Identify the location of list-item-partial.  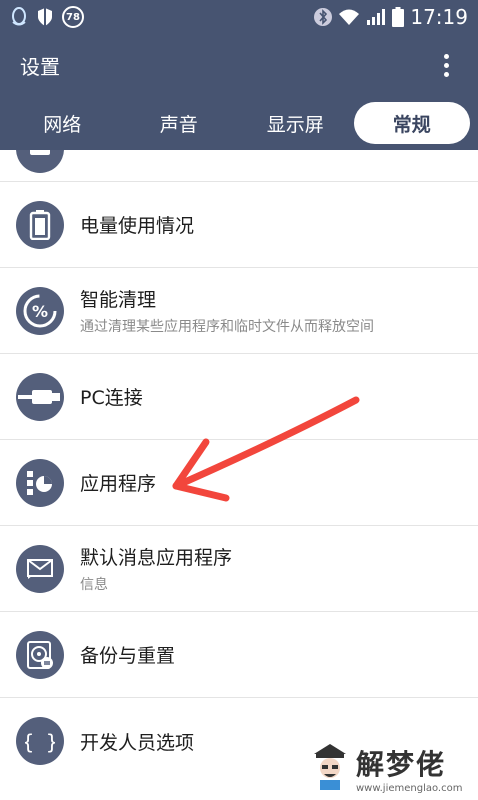
(239, 166).